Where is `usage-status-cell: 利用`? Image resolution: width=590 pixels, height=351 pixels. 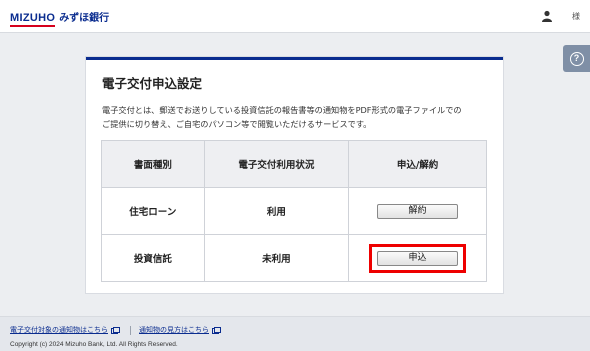
usage-status-cell: 利用 is located at coordinates (276, 211).